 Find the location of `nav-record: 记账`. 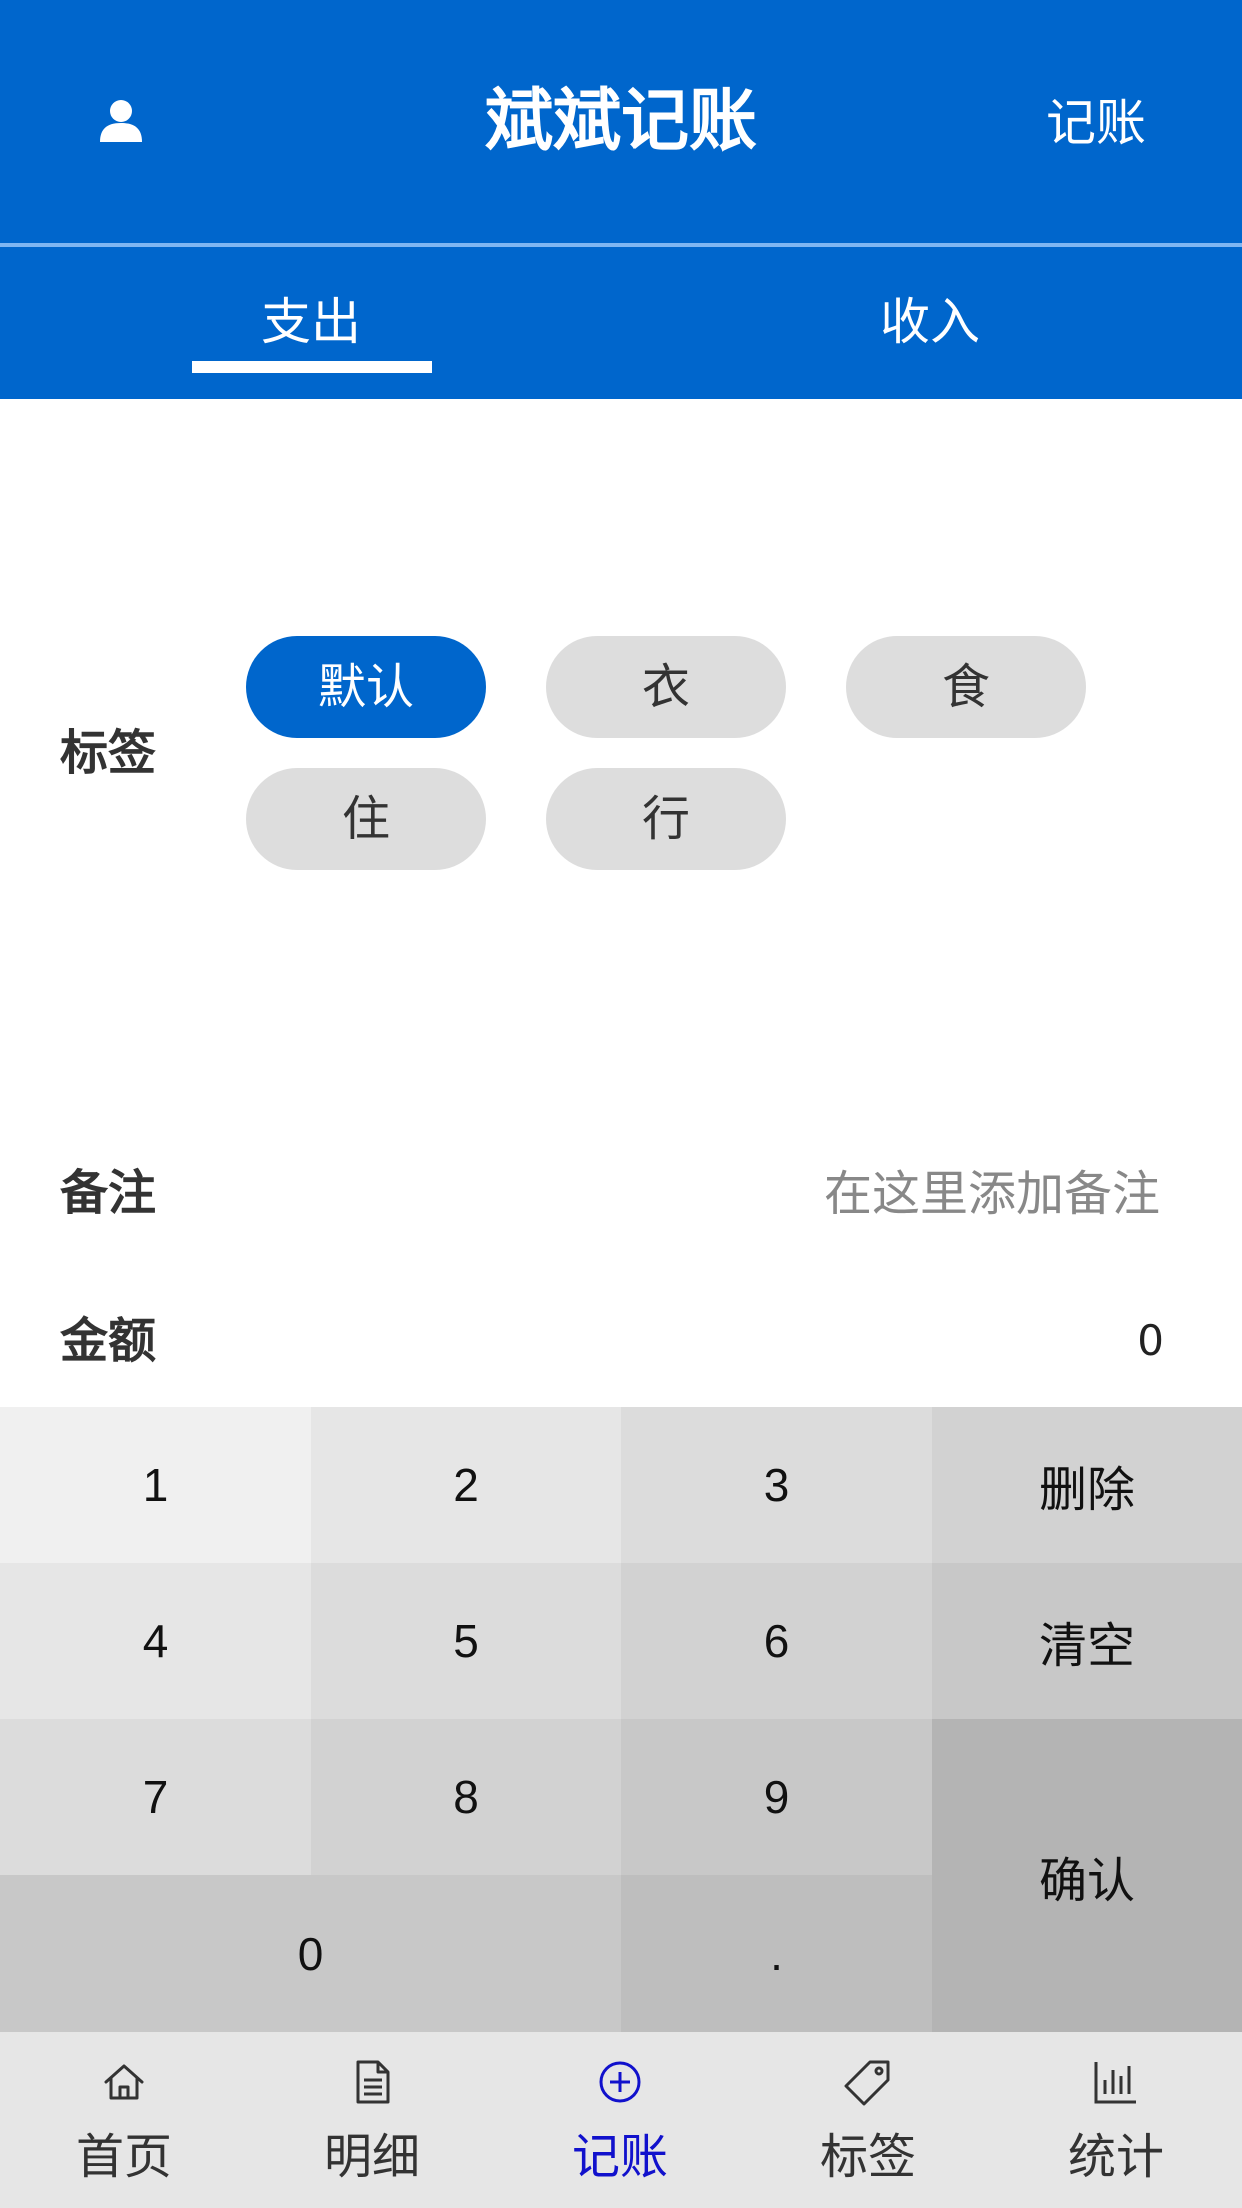

nav-record: 记账 is located at coordinates (620, 2120).